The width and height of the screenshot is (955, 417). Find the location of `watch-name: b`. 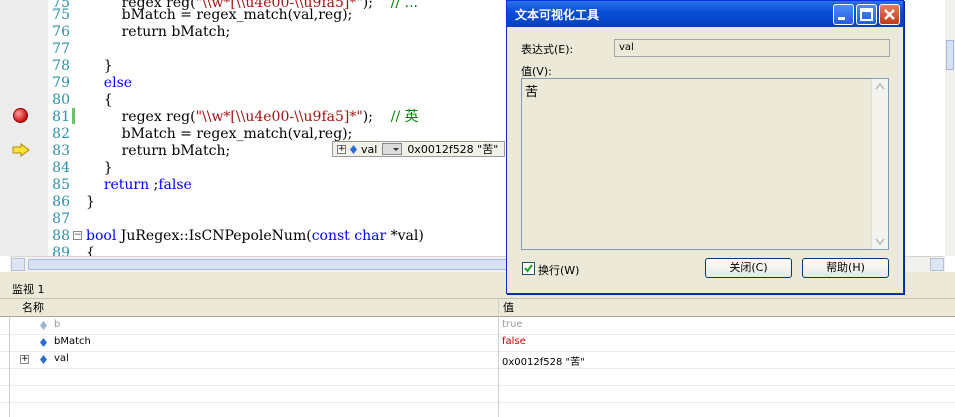

watch-name: b is located at coordinates (57, 324).